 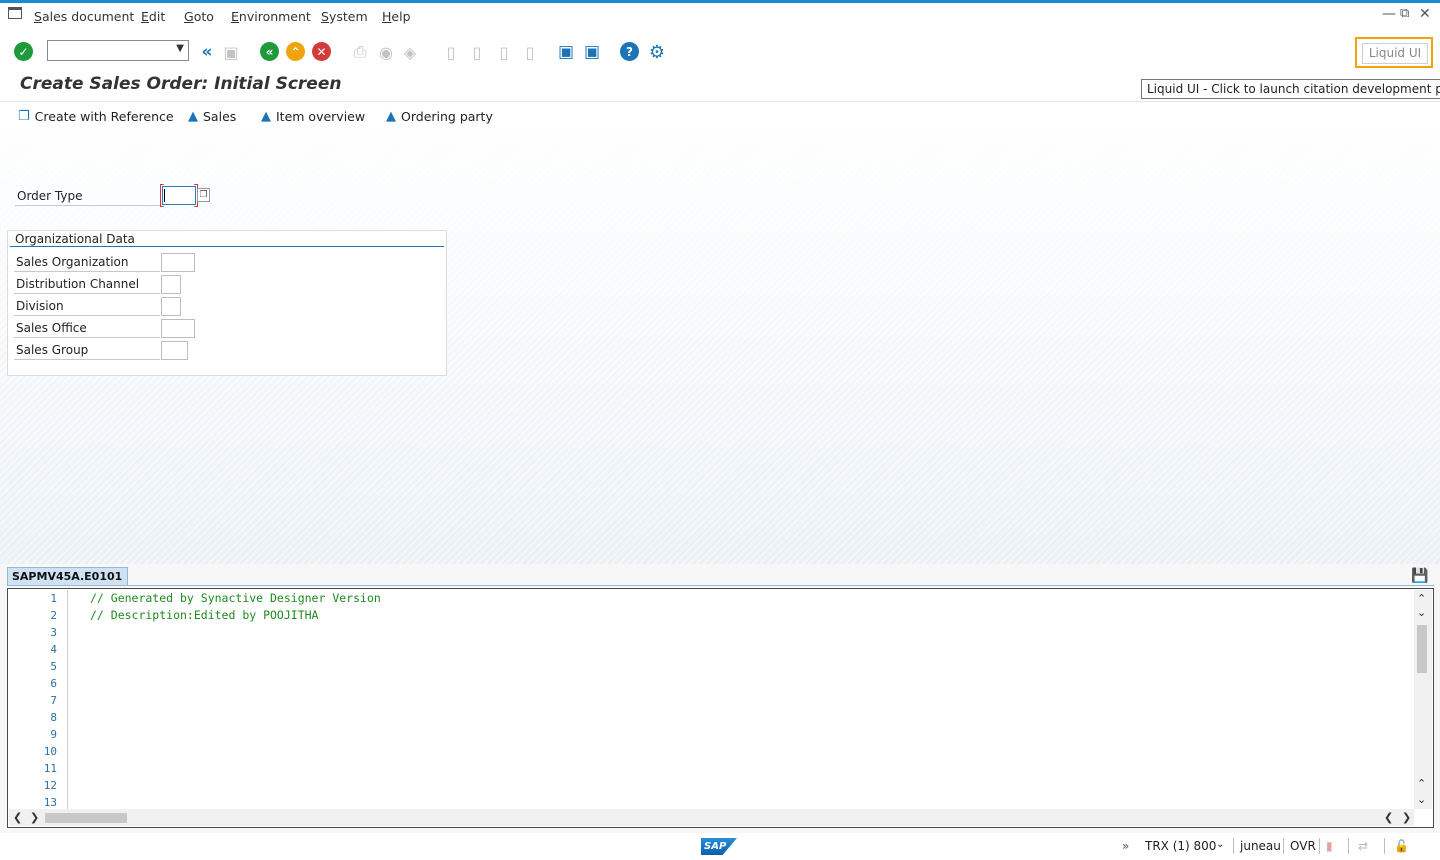 What do you see at coordinates (477, 52) in the screenshot?
I see `previous-page-icon: ▯` at bounding box center [477, 52].